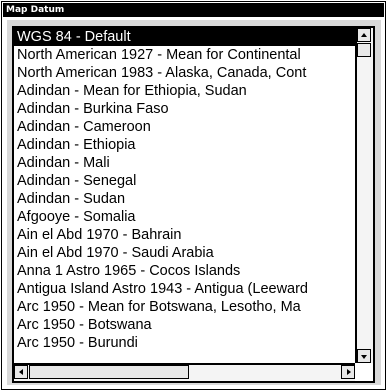 The width and height of the screenshot is (387, 391). Describe the element at coordinates (21, 372) in the screenshot. I see `arrow-left-icon` at that location.